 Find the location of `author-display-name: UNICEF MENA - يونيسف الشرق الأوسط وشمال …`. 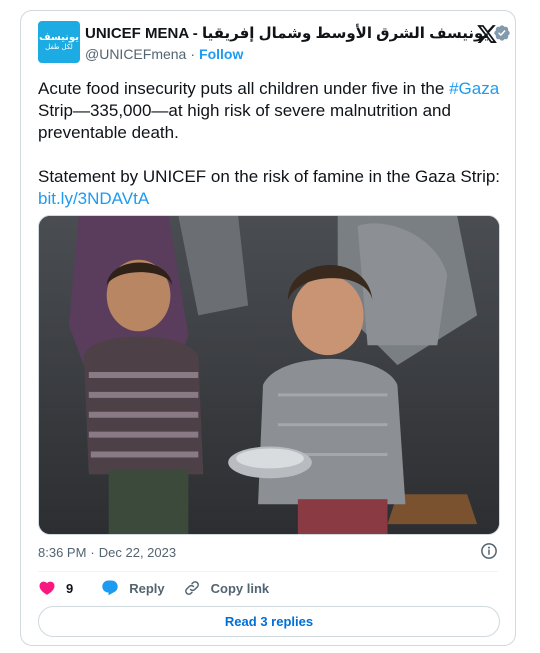

author-display-name: UNICEF MENA - يونيسف الشرق الأوسط وشمال … is located at coordinates (287, 33).